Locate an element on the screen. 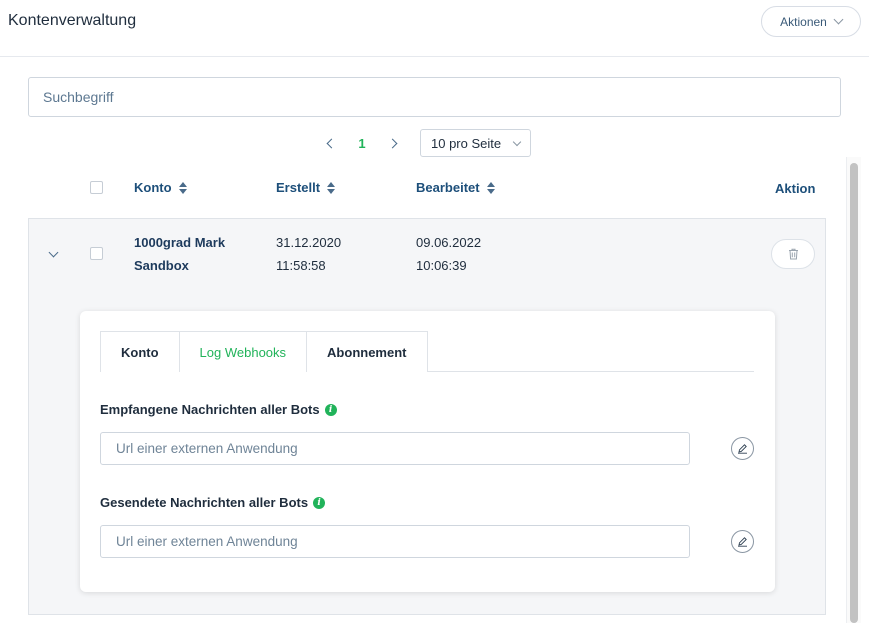 The image size is (869, 623). pagination: 1 10 pro Seite is located at coordinates (424, 143).